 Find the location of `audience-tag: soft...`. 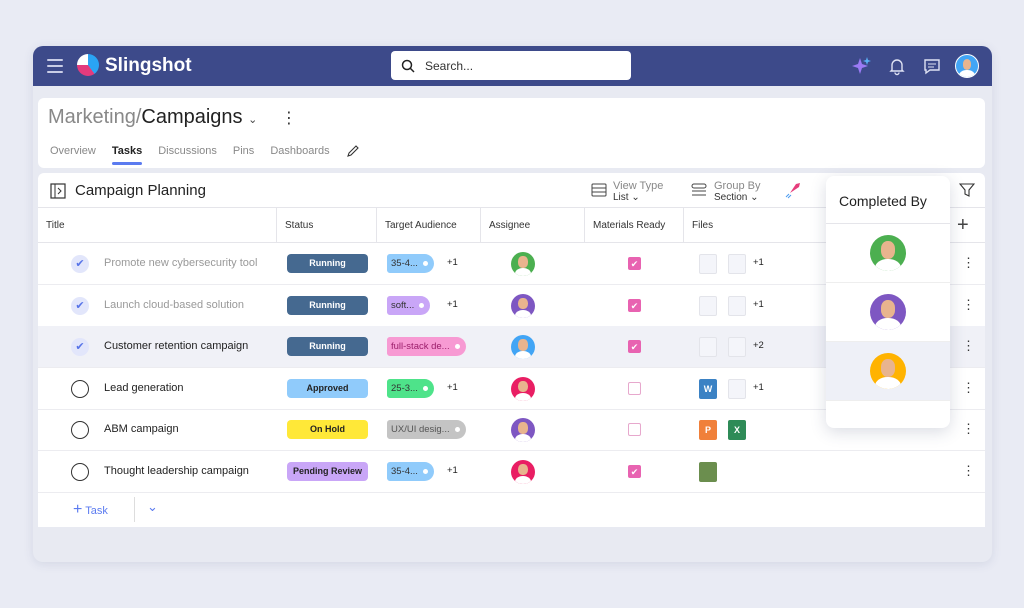

audience-tag: soft... is located at coordinates (409, 305).